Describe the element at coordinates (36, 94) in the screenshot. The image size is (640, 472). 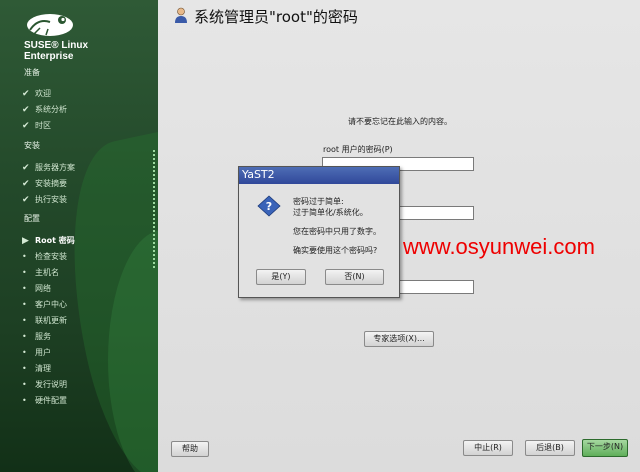
I see `step-welcome: ✔ 欢迎` at that location.